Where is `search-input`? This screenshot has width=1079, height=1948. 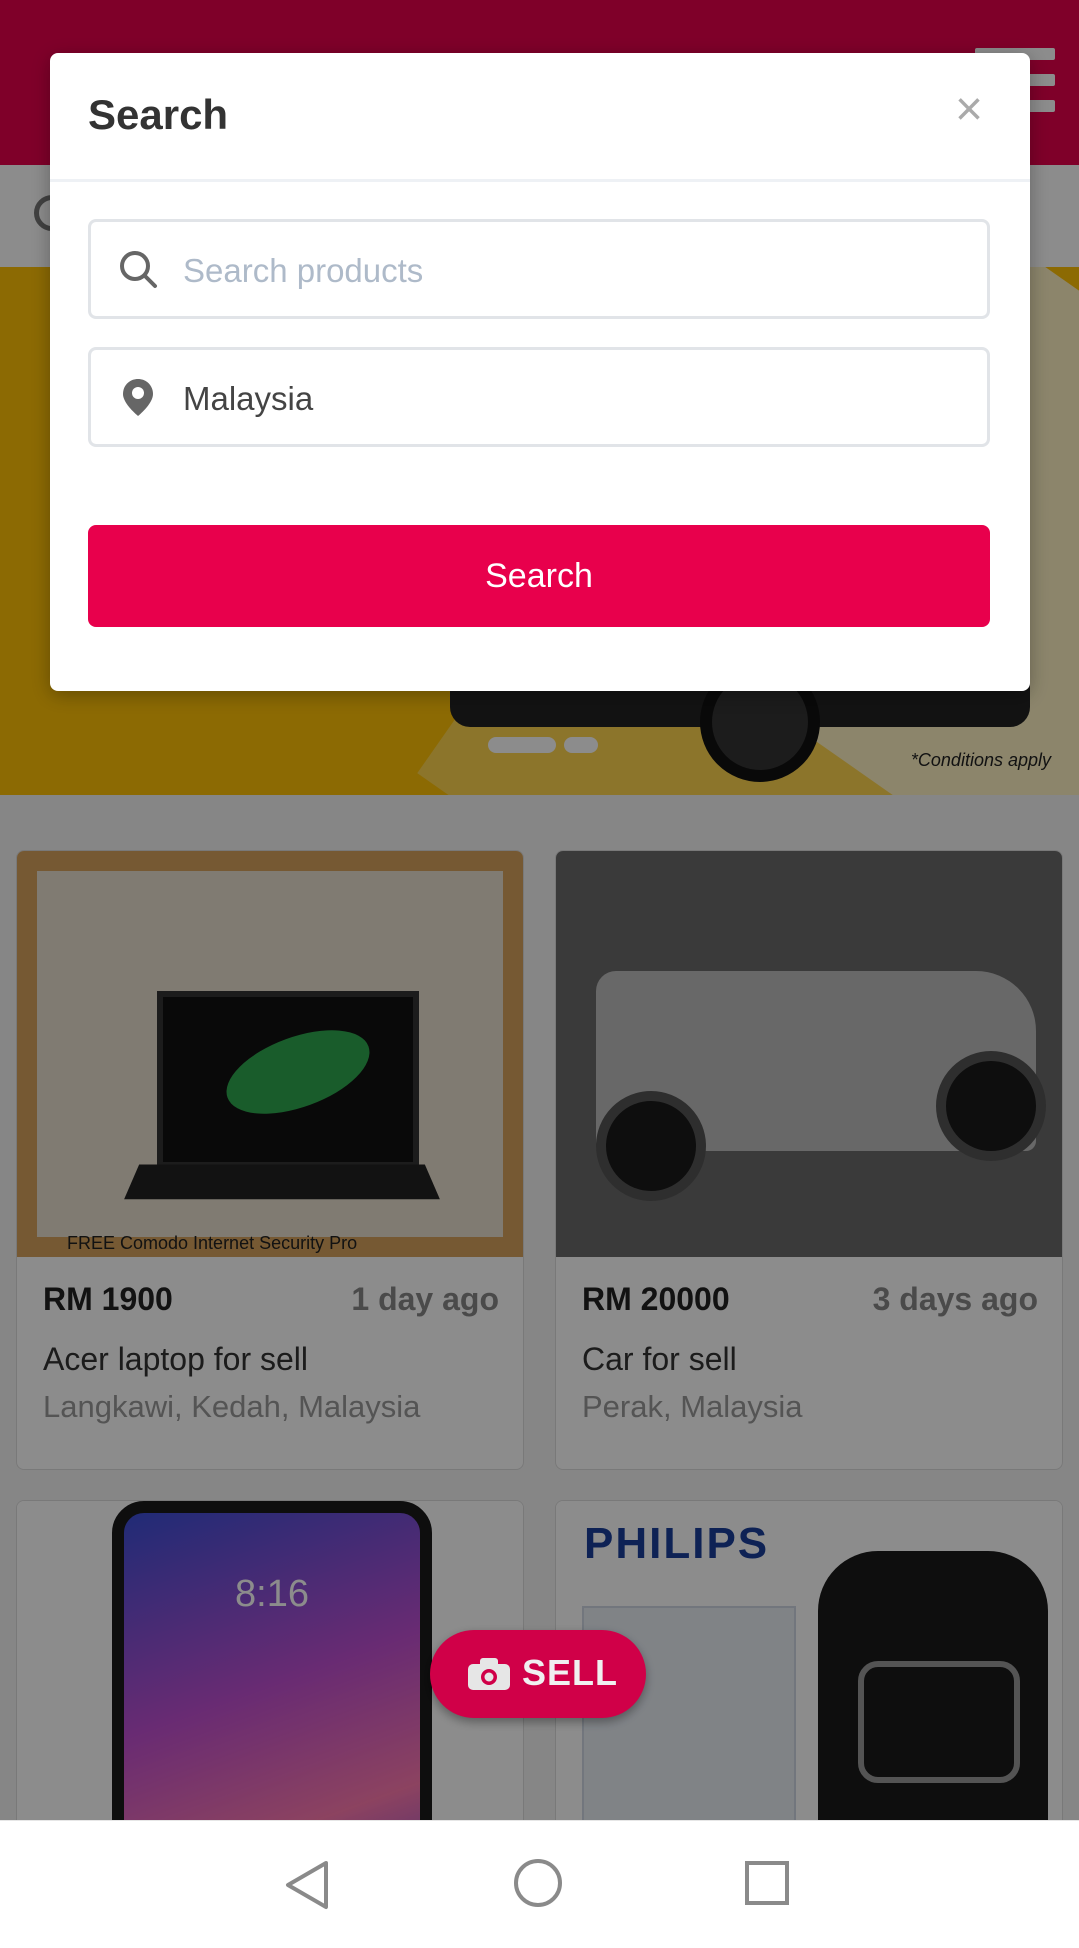
search-input is located at coordinates (573, 271).